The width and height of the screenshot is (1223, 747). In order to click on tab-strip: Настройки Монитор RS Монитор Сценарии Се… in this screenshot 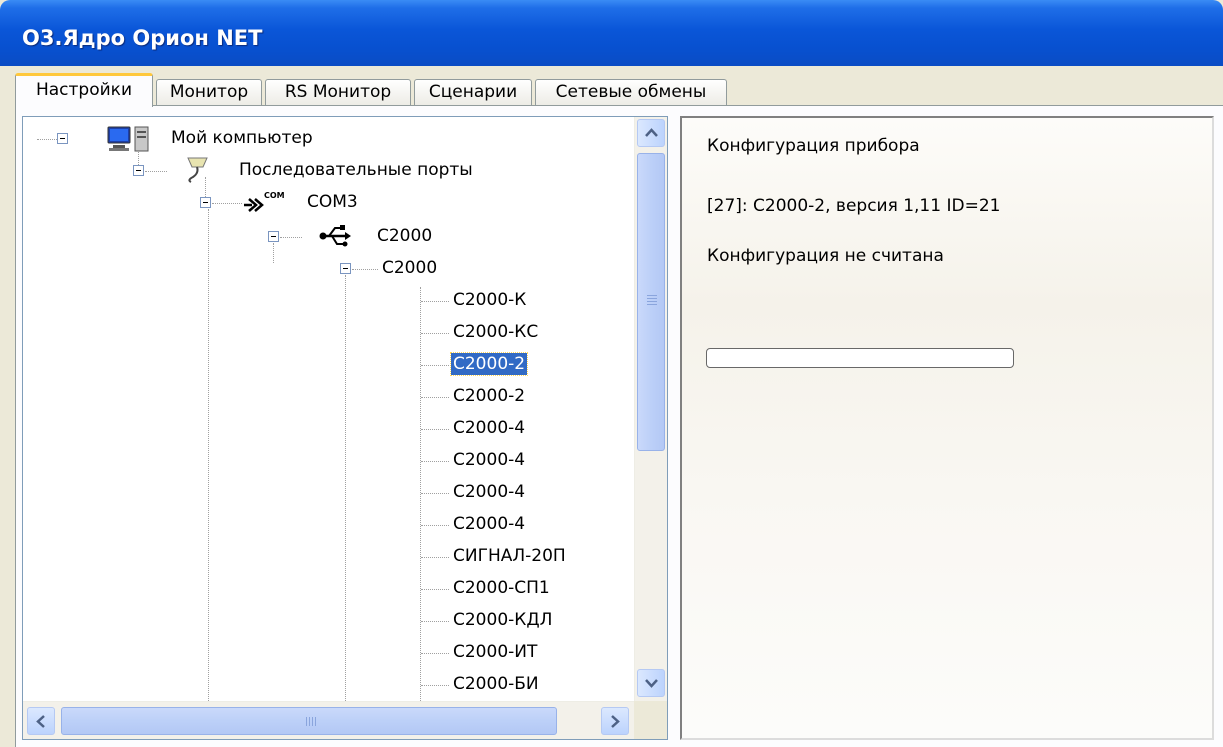, I will do `click(619, 89)`.